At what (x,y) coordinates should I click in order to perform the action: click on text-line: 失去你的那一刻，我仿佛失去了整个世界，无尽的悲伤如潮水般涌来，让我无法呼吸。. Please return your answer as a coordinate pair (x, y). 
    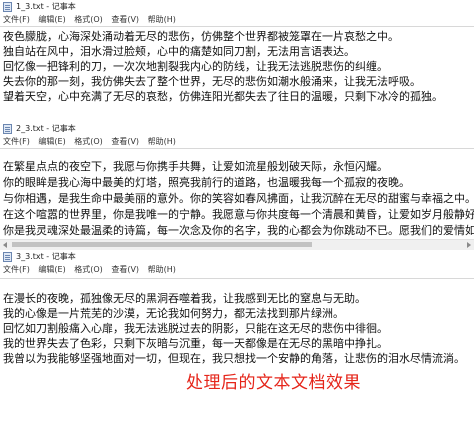
    Looking at the image, I should click on (212, 81).